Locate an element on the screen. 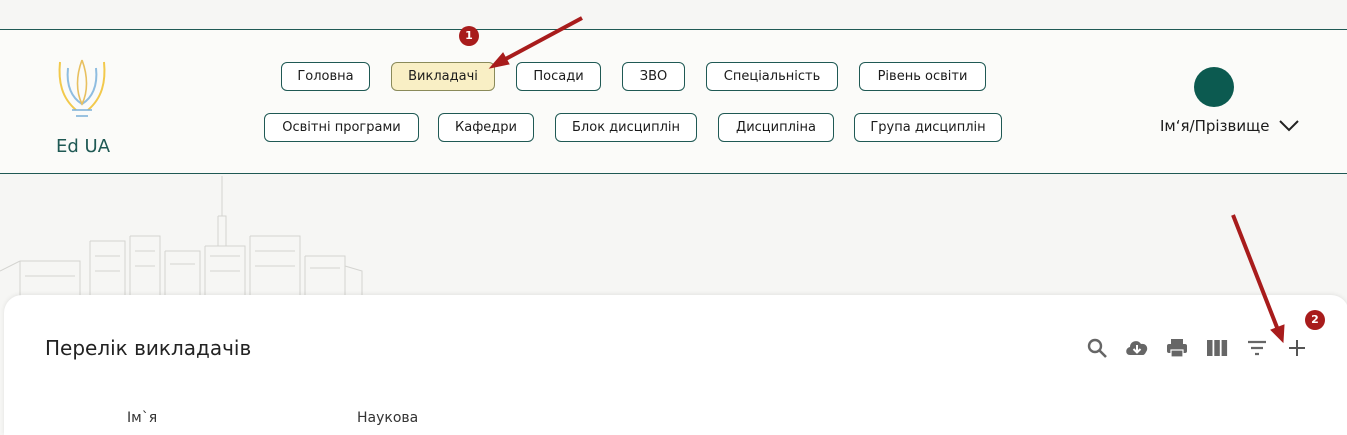 This screenshot has height=435, width=1347. nav-zvo: ЗВО is located at coordinates (653, 76).